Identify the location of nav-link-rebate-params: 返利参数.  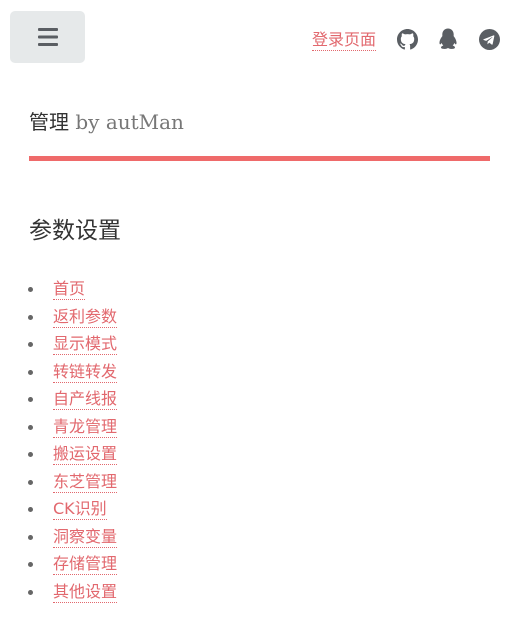
(85, 317).